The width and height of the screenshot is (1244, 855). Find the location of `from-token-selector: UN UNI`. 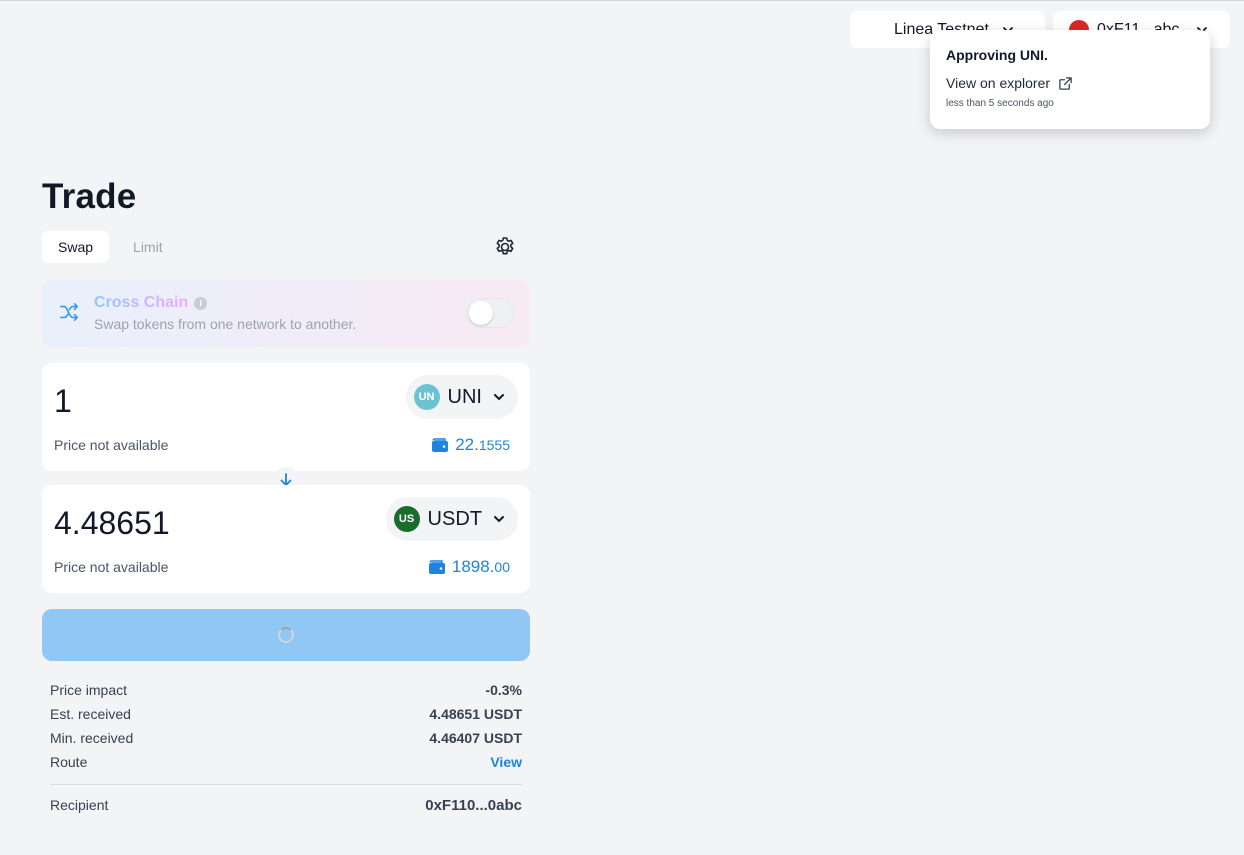

from-token-selector: UN UNI is located at coordinates (461, 397).